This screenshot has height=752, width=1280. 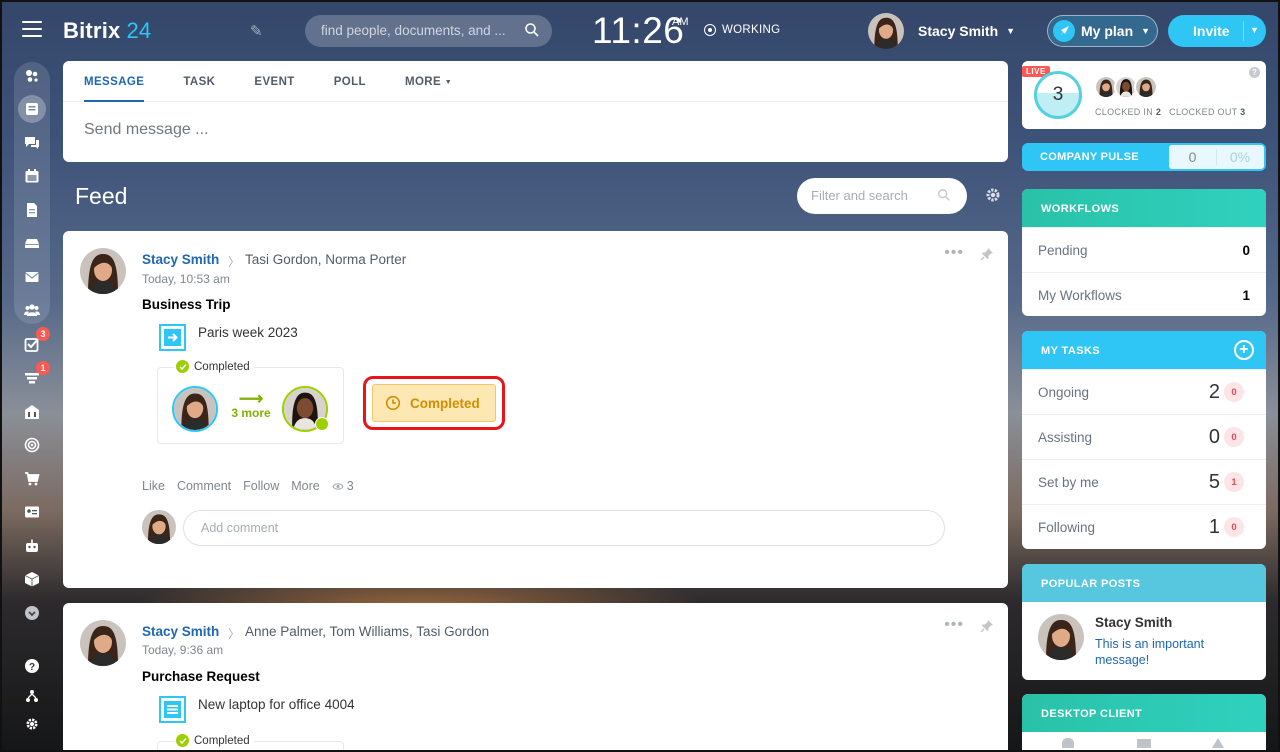 What do you see at coordinates (343, 486) in the screenshot?
I see `views-counter: 3` at bounding box center [343, 486].